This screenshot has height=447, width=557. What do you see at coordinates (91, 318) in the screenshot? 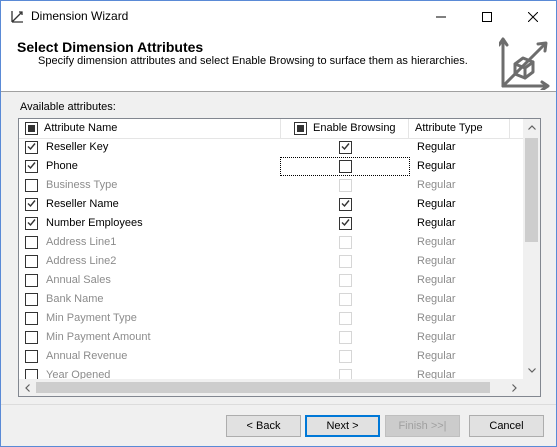
I see `attribute-name: Min Payment Type` at bounding box center [91, 318].